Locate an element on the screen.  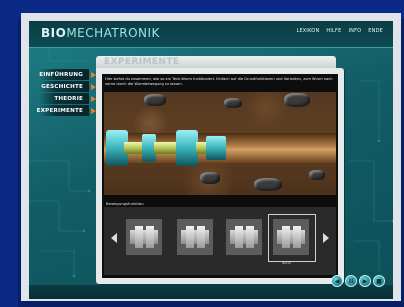
rewind-button: ◀ is located at coordinates (337, 281).